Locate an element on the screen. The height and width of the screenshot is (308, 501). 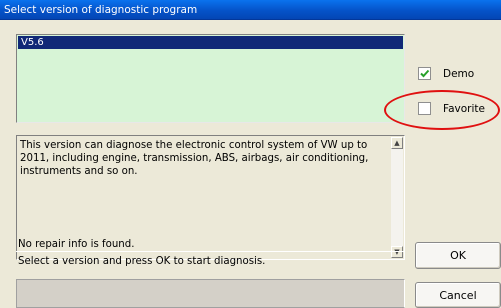
bottom-panel is located at coordinates (210, 293).